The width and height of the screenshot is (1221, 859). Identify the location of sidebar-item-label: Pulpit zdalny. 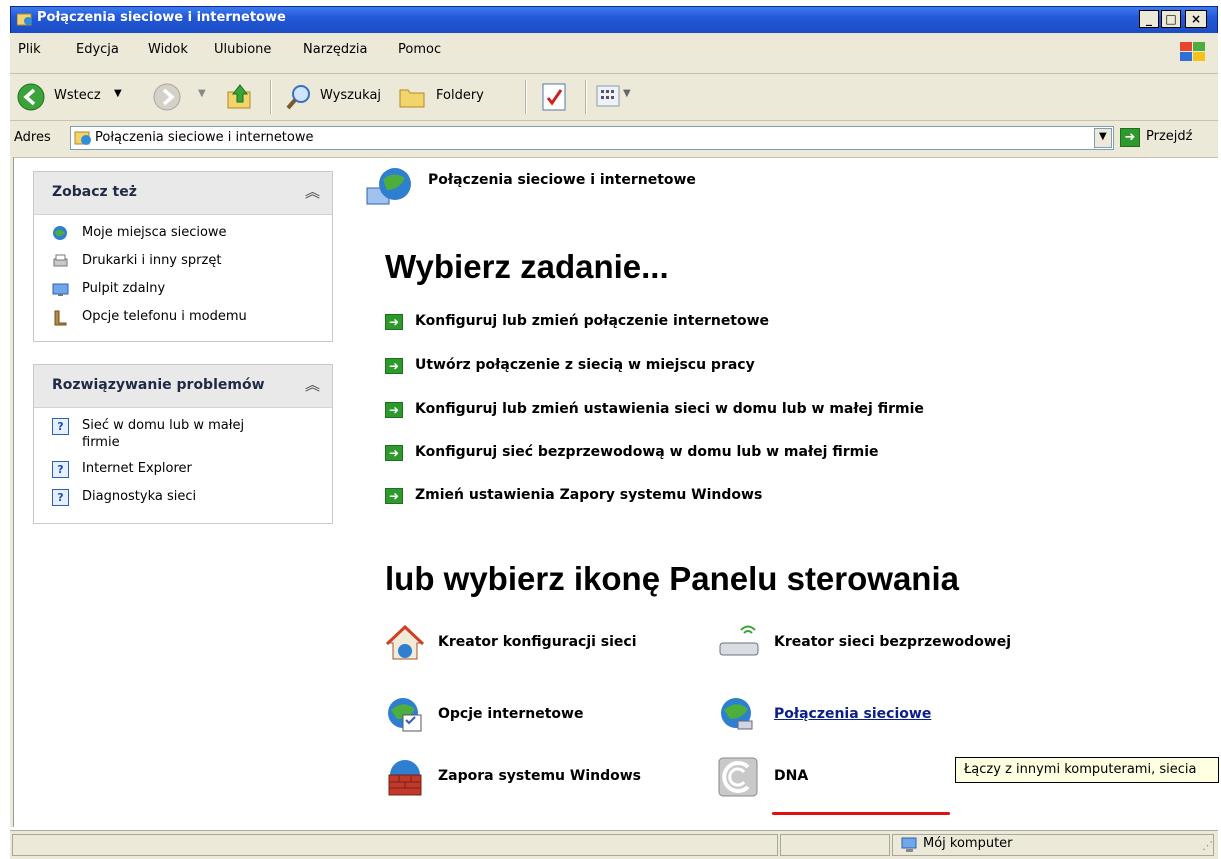
(124, 288).